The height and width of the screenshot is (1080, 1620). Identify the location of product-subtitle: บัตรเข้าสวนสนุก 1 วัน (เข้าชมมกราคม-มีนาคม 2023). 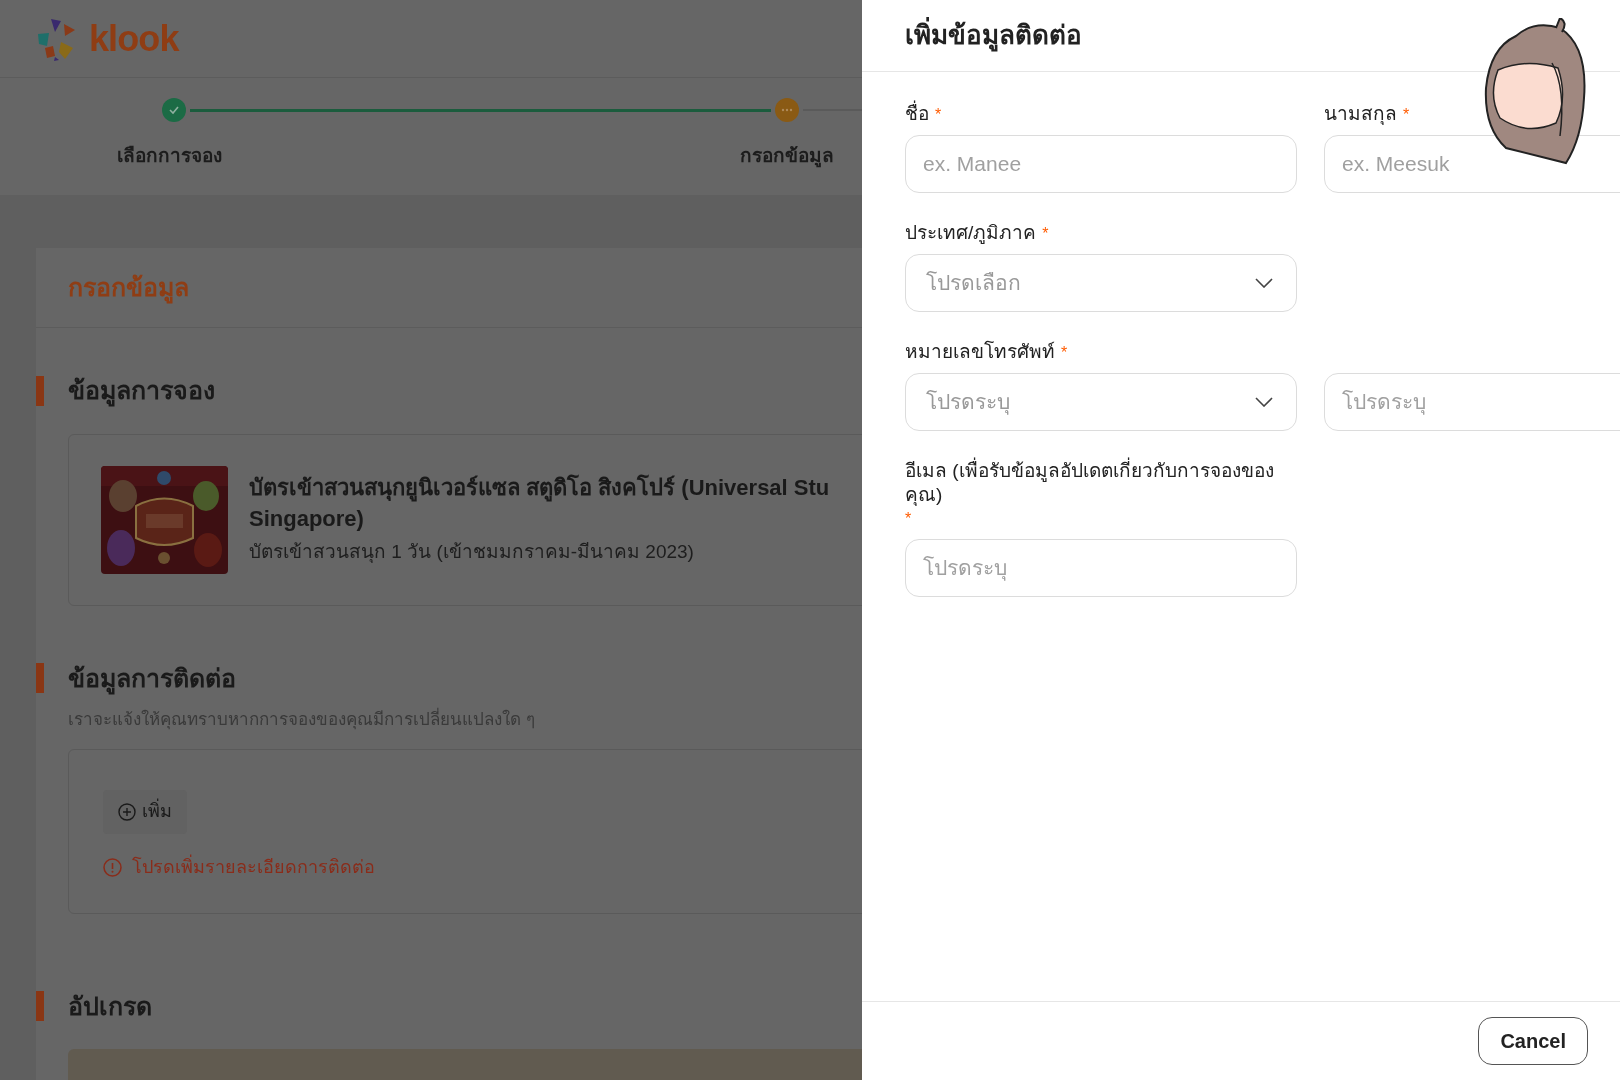
(472, 552).